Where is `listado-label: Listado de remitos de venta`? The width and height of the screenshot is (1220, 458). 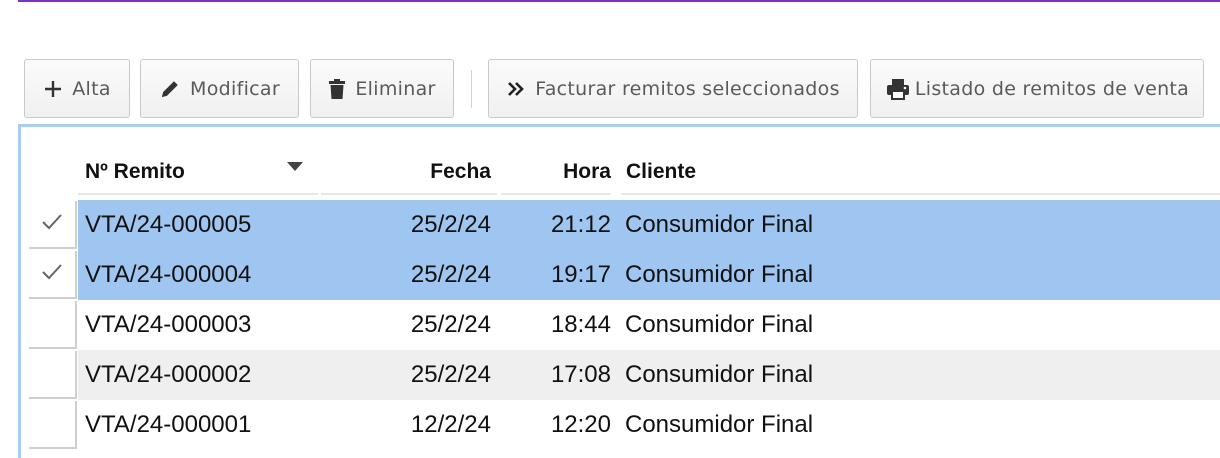
listado-label: Listado de remitos de venta is located at coordinates (1052, 88).